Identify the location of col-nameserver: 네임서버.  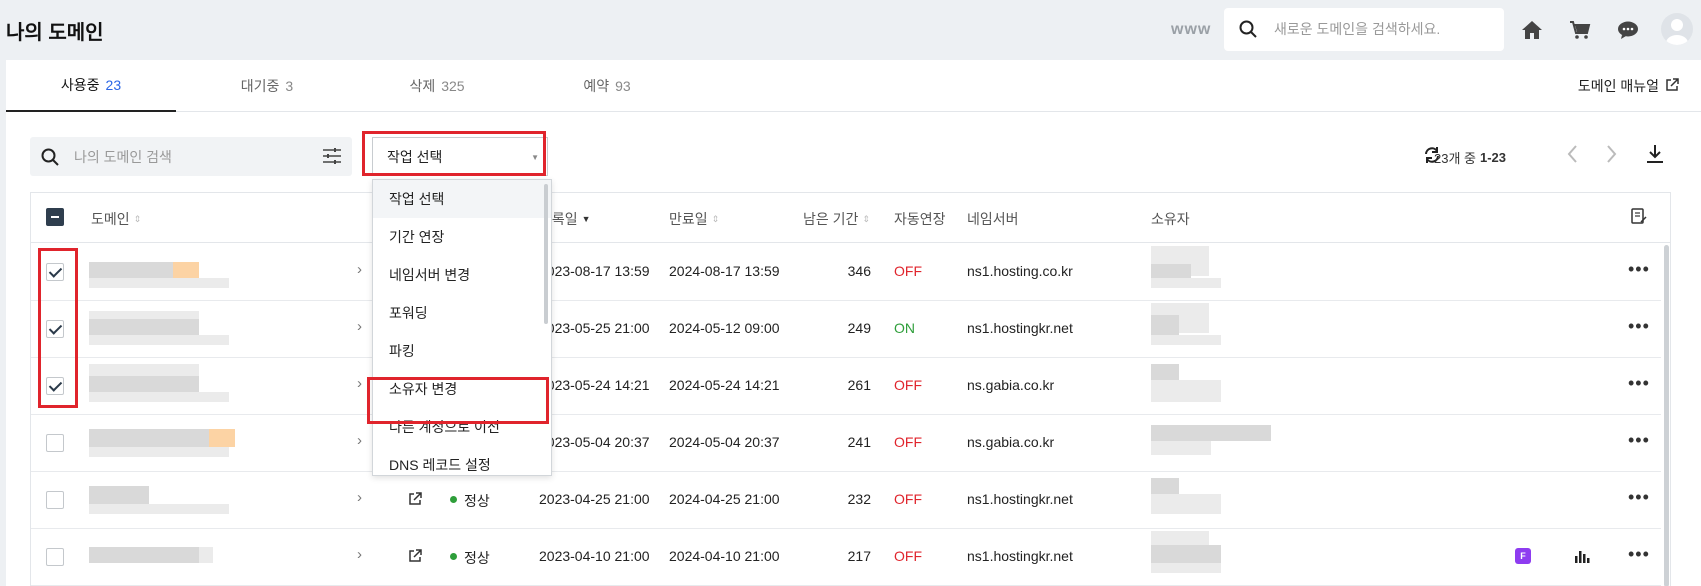
(993, 219).